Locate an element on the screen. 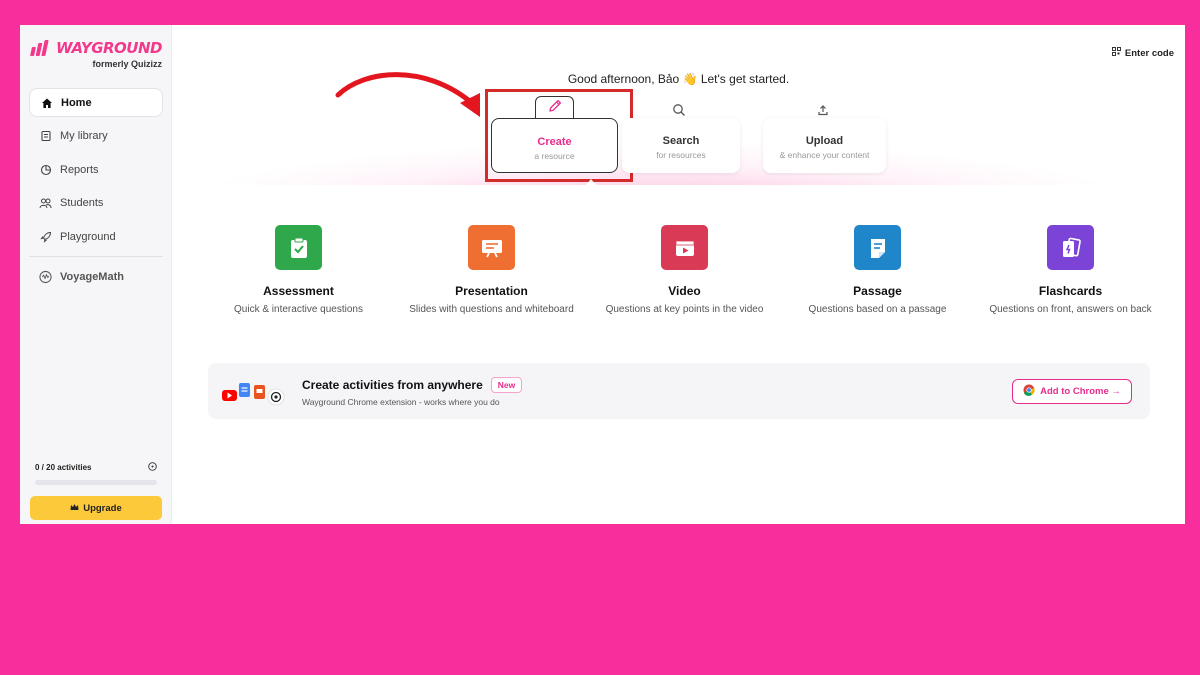 This screenshot has height=675, width=1200. type-title: Video is located at coordinates (684, 291).